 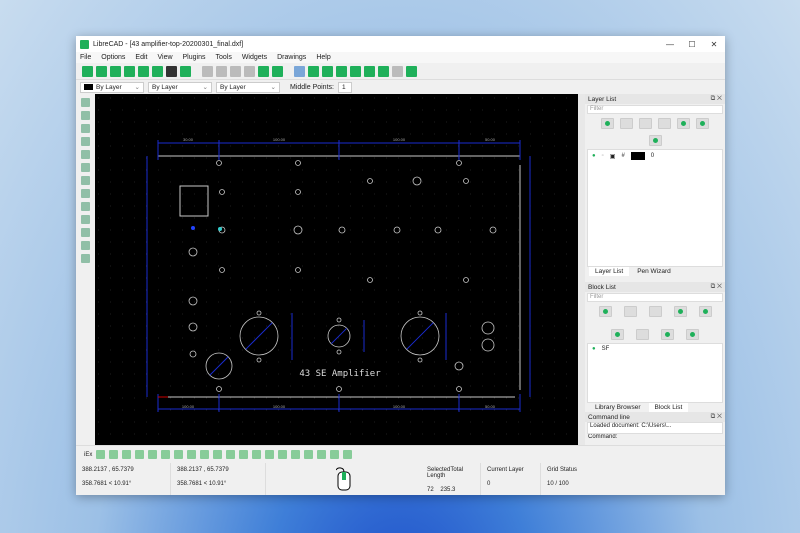 I want to click on hide-blocks-icon, so click(x=630, y=311).